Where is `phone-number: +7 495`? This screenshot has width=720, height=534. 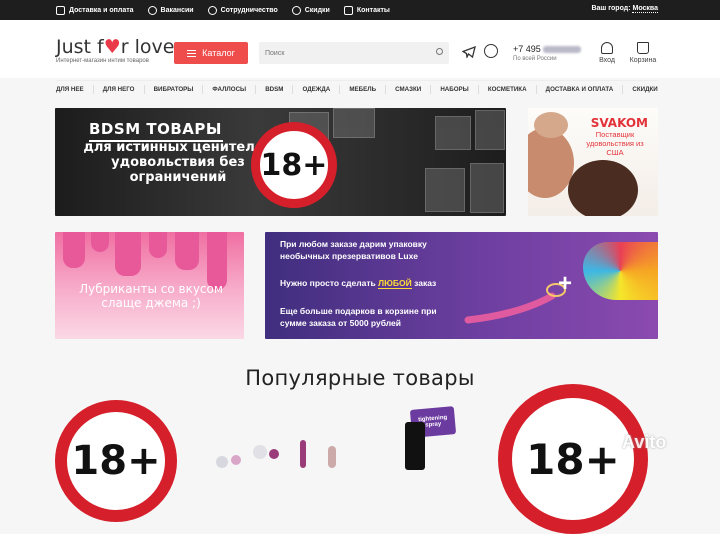
phone-number: +7 495 is located at coordinates (547, 49).